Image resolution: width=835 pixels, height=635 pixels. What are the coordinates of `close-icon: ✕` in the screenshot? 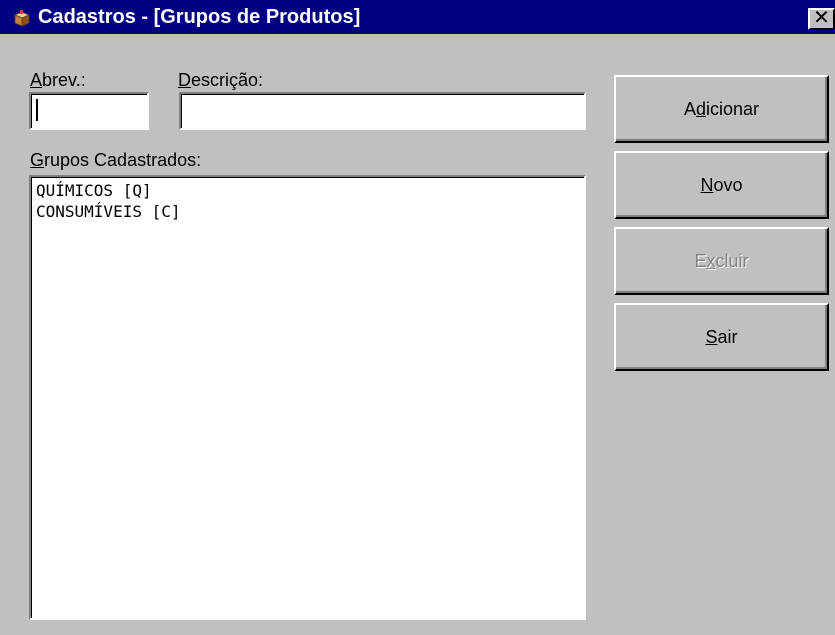 It's located at (821, 18).